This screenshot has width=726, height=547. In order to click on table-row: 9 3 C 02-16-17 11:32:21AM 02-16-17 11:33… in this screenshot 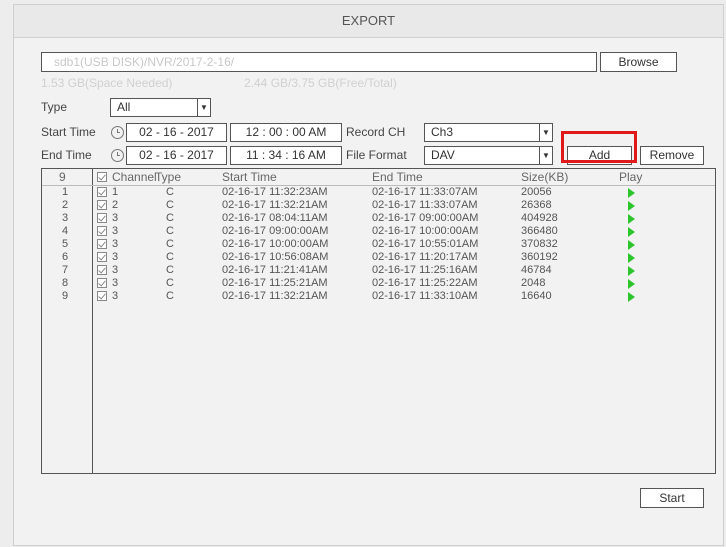, I will do `click(378, 296)`.